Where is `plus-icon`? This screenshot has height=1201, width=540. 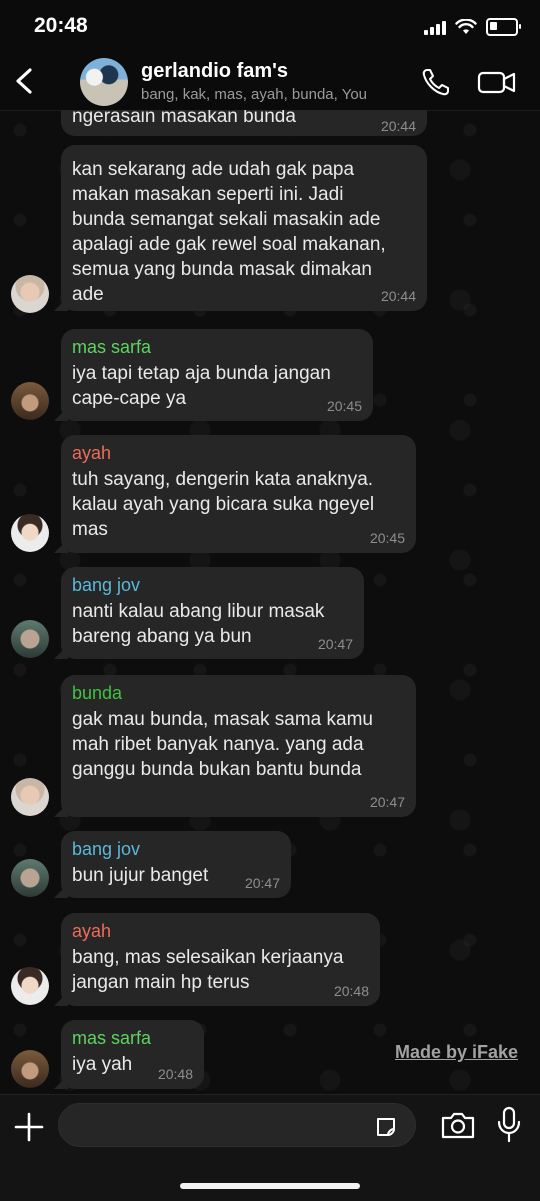 plus-icon is located at coordinates (29, 1127).